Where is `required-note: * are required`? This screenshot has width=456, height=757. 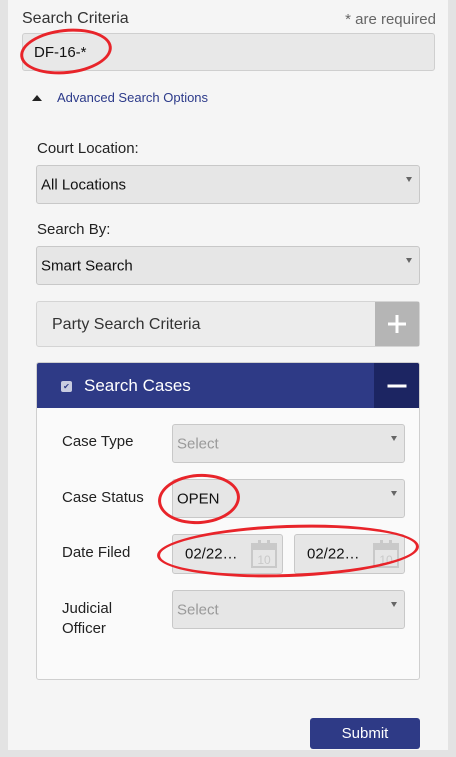 required-note: * are required is located at coordinates (390, 19).